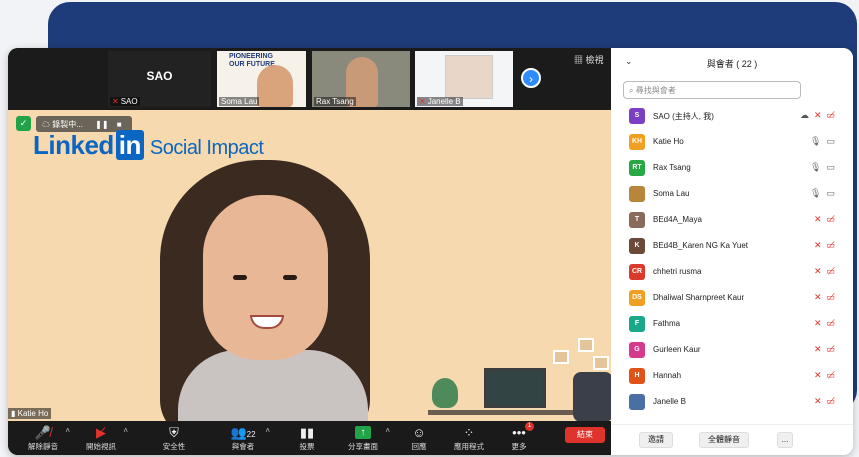 Image resolution: width=859 pixels, height=457 pixels. I want to click on avatar: G, so click(637, 350).